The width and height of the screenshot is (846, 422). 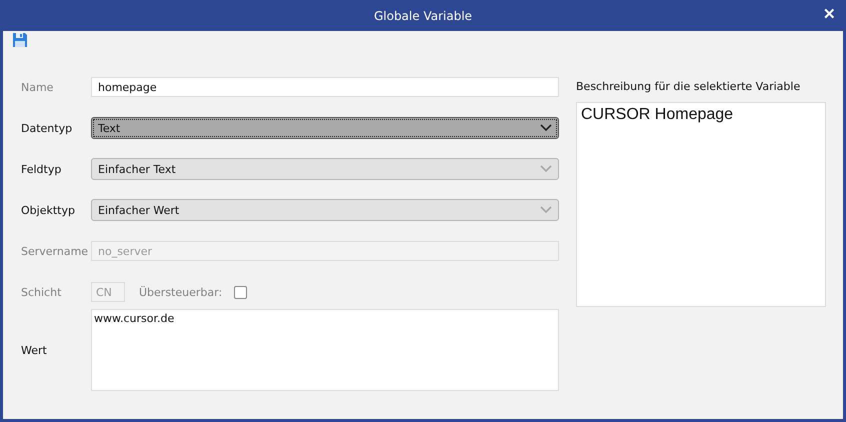 What do you see at coordinates (689, 86) in the screenshot?
I see `description-label: Beschreibung für die selektierte Variable` at bounding box center [689, 86].